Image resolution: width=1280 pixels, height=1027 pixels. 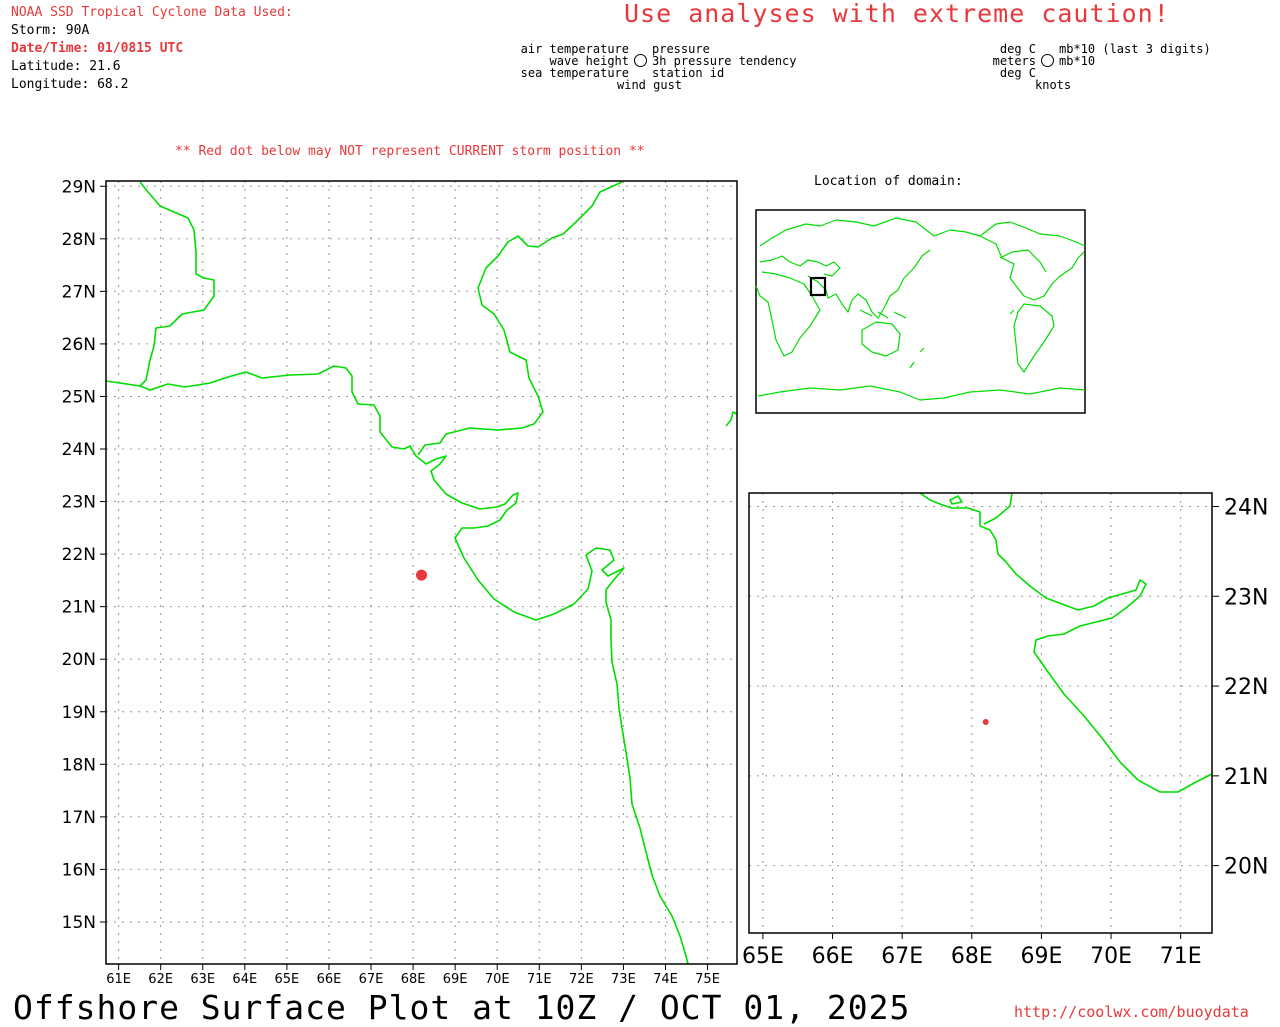 What do you see at coordinates (79, 292) in the screenshot?
I see `lat-tick-label: 27N` at bounding box center [79, 292].